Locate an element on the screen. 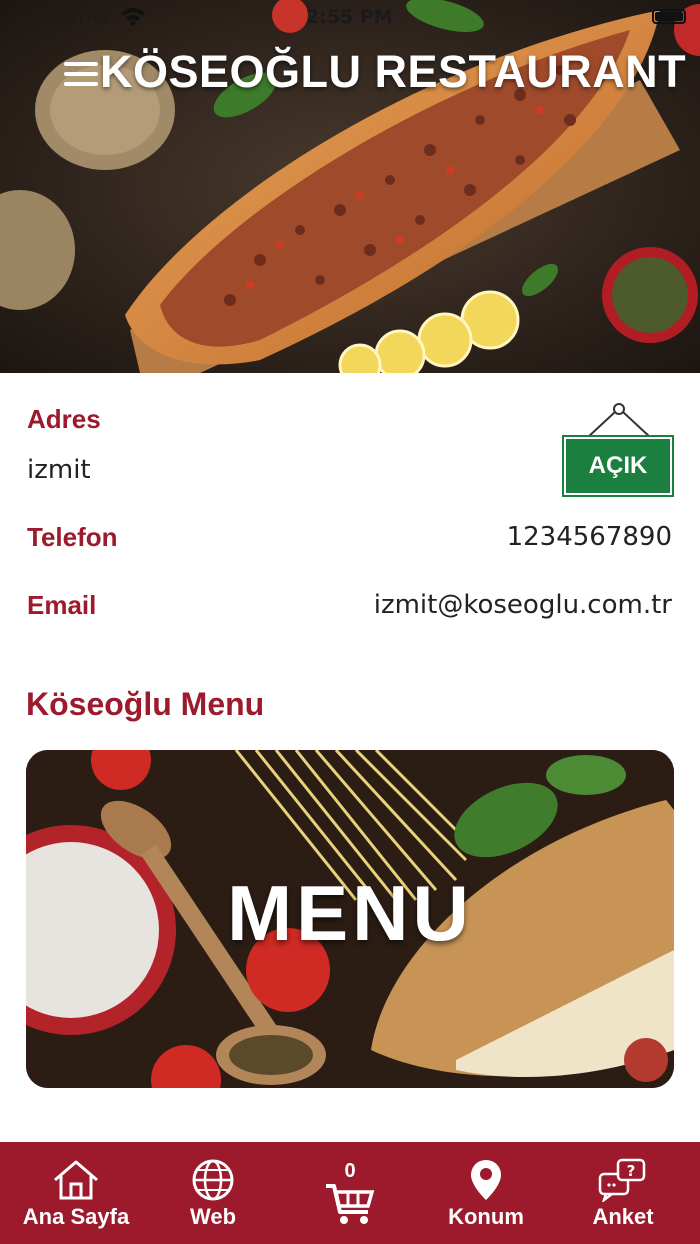  email-label: Email is located at coordinates (62, 605).